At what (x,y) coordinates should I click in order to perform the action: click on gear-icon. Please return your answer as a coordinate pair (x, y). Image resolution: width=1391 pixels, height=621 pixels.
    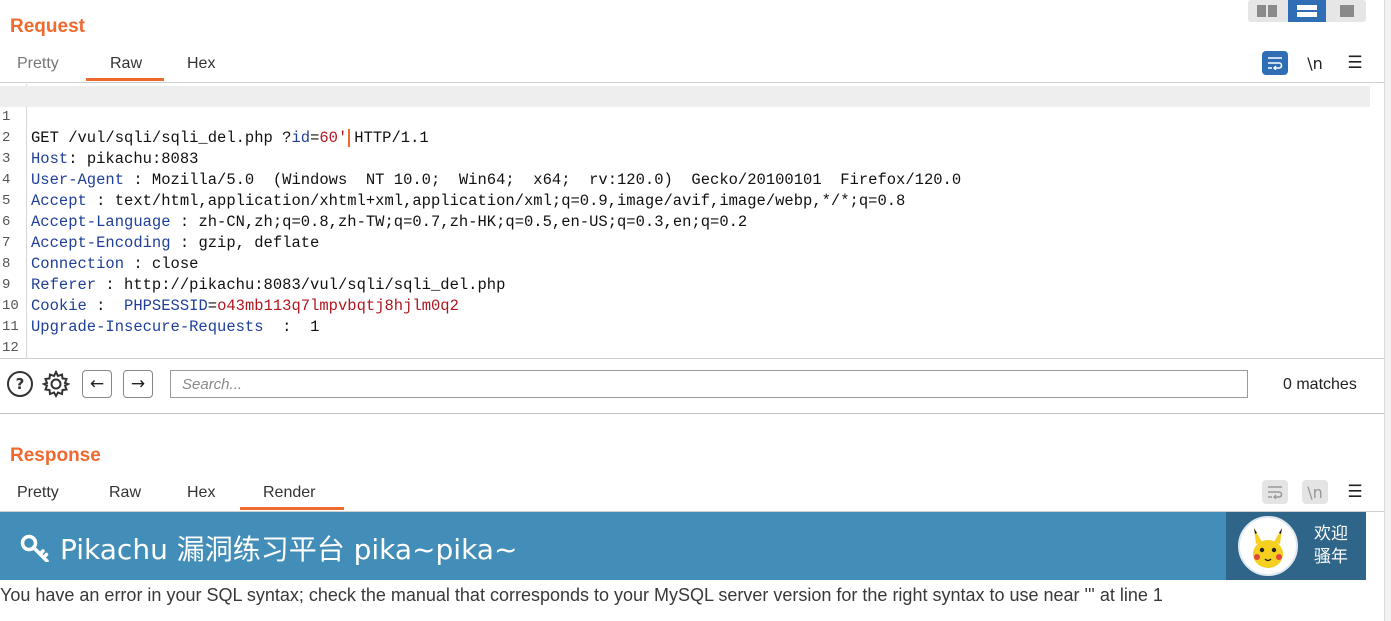
    Looking at the image, I should click on (56, 384).